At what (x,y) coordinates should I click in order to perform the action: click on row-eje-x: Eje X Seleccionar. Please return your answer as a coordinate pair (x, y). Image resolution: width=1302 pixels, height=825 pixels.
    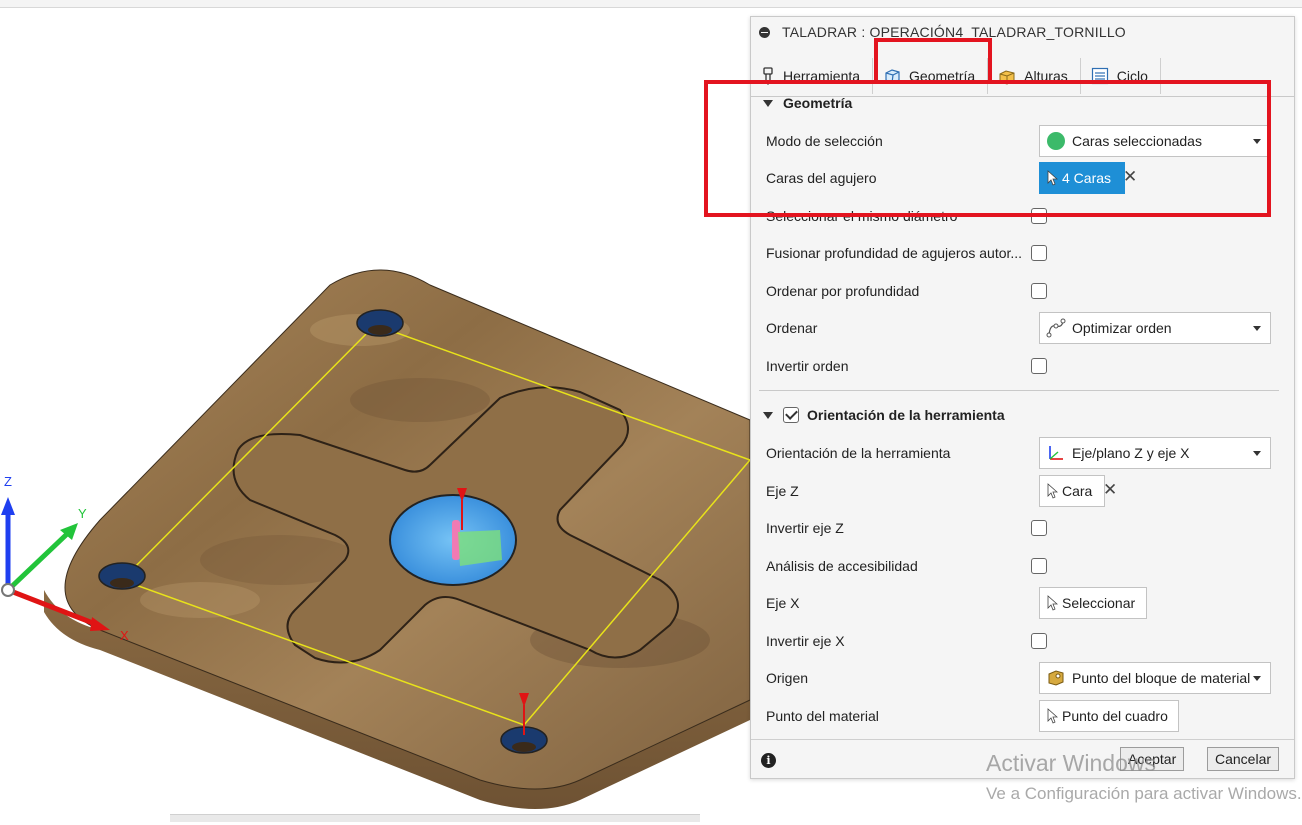
    Looking at the image, I should click on (1023, 603).